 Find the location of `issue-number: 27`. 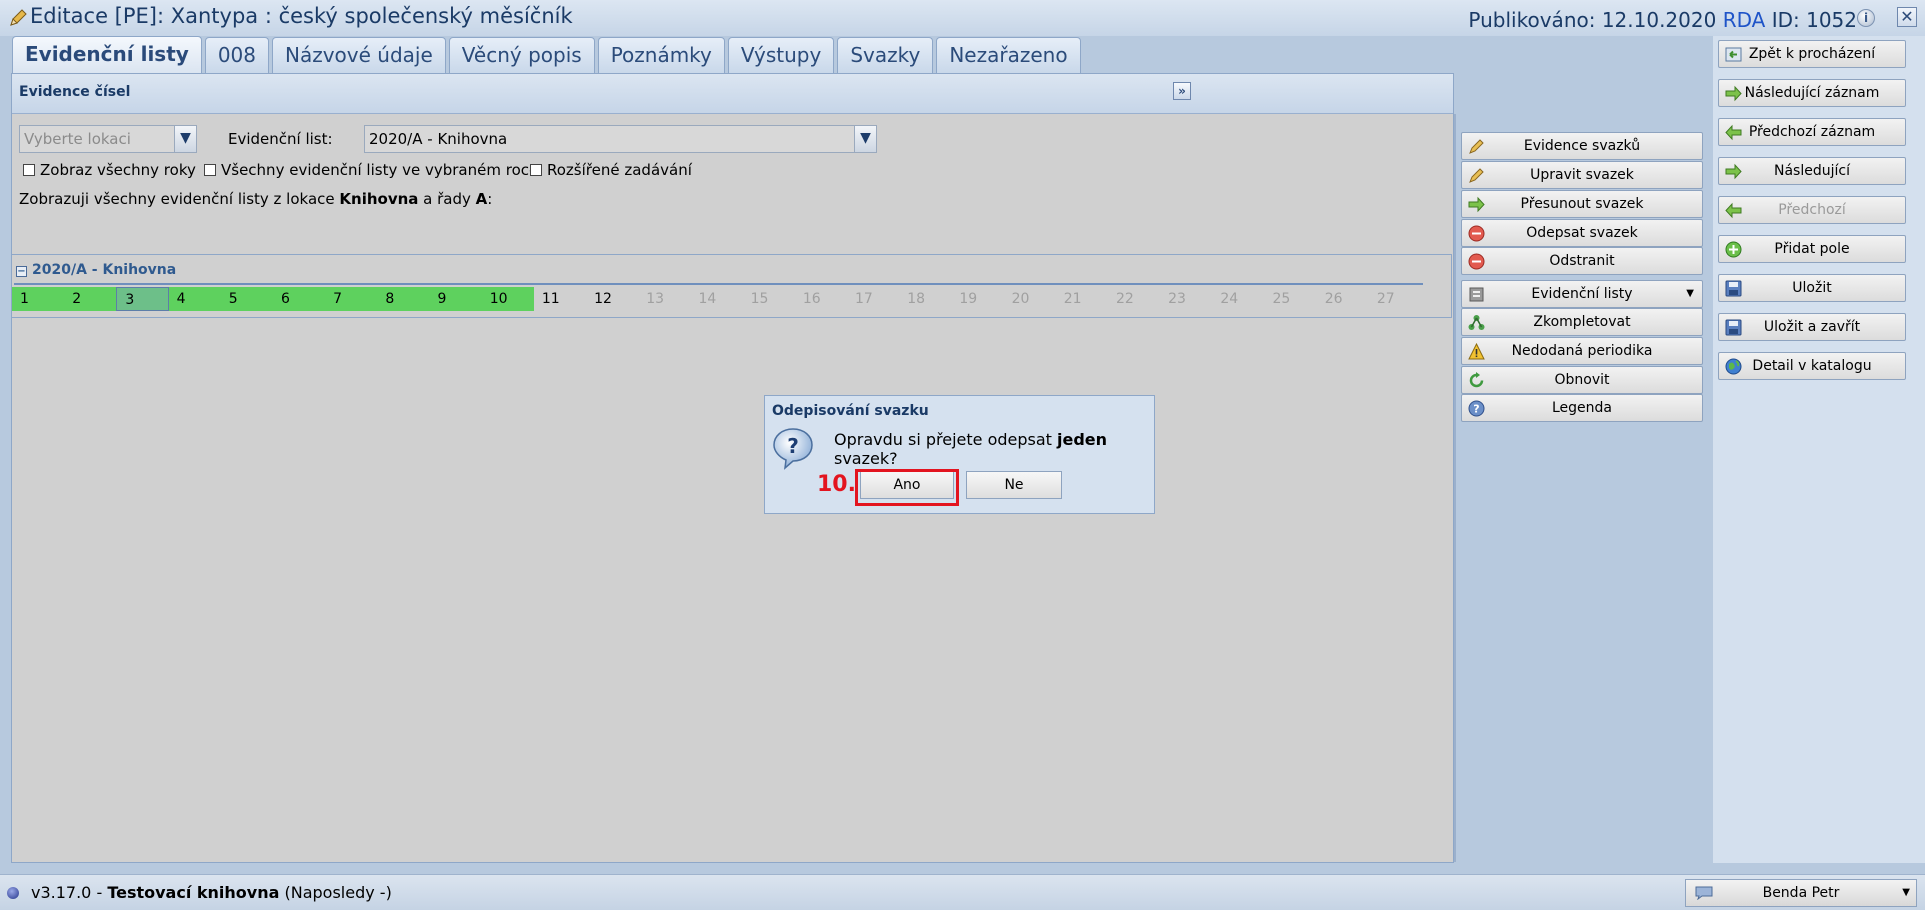

issue-number: 27 is located at coordinates (1395, 299).